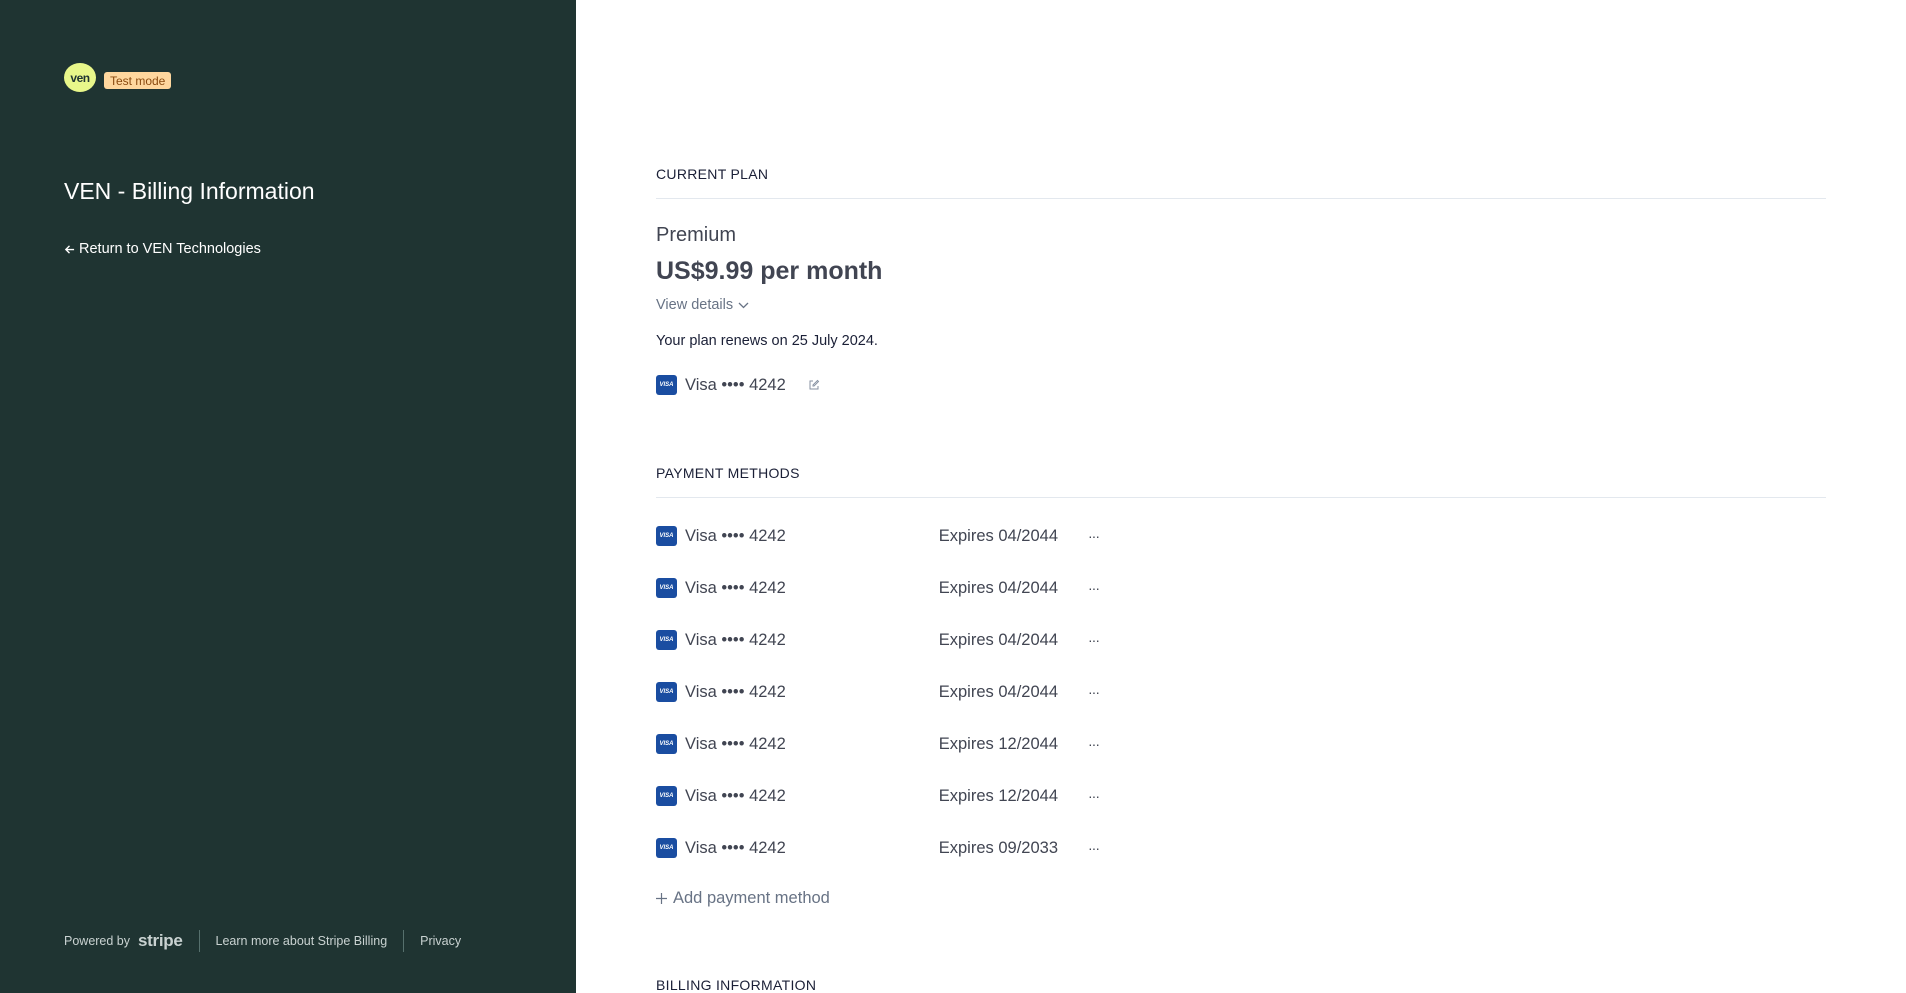 Image resolution: width=1906 pixels, height=993 pixels. What do you see at coordinates (440, 941) in the screenshot?
I see `privacy-link: Privacy` at bounding box center [440, 941].